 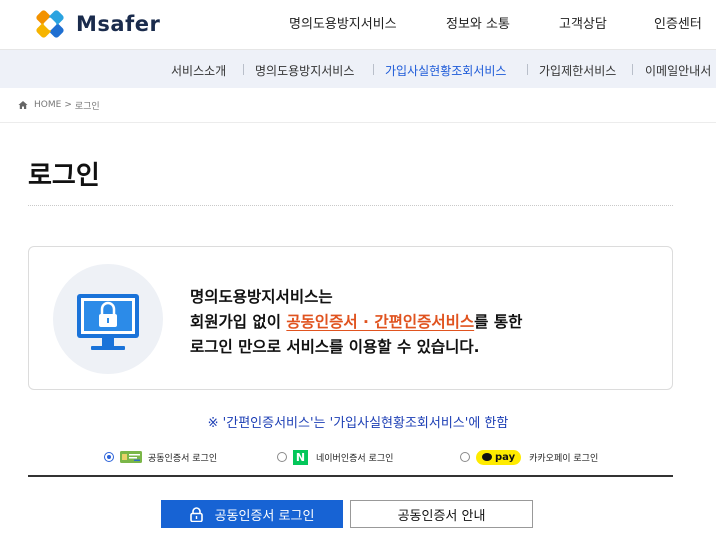 I want to click on info-line-2: 회원가입 없이 공동인증서 · 간편인증서비스를 통한, so click(x=356, y=322).